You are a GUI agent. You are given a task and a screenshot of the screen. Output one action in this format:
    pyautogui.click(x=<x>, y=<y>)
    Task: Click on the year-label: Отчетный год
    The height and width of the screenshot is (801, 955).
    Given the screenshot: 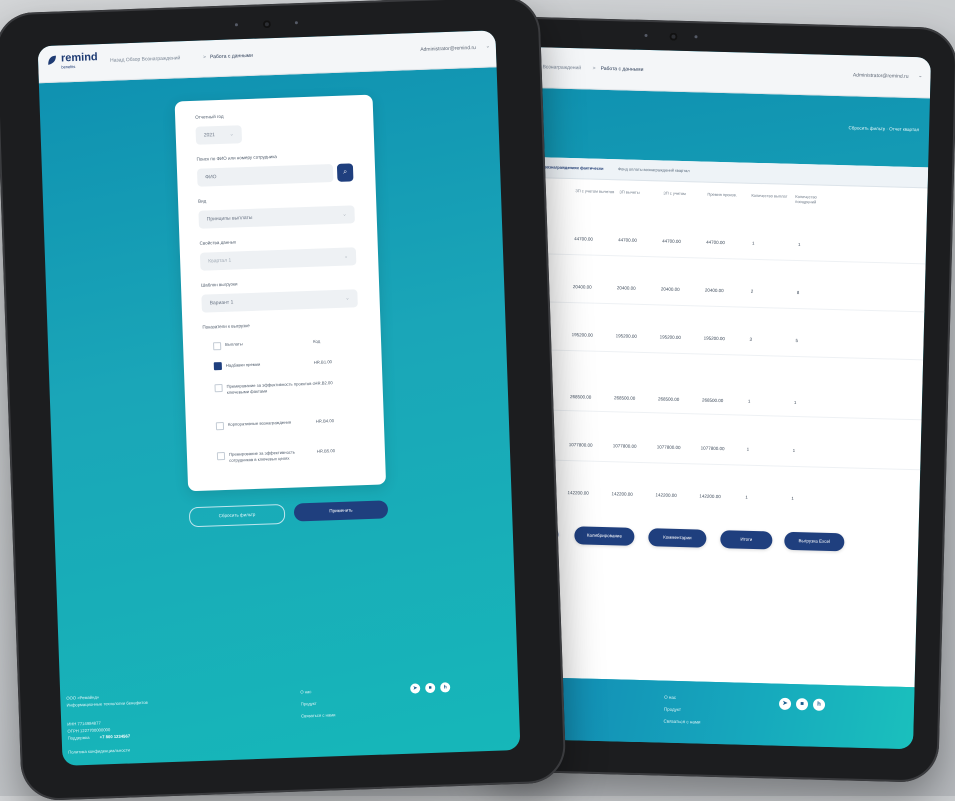 What is the action you would take?
    pyautogui.click(x=209, y=116)
    